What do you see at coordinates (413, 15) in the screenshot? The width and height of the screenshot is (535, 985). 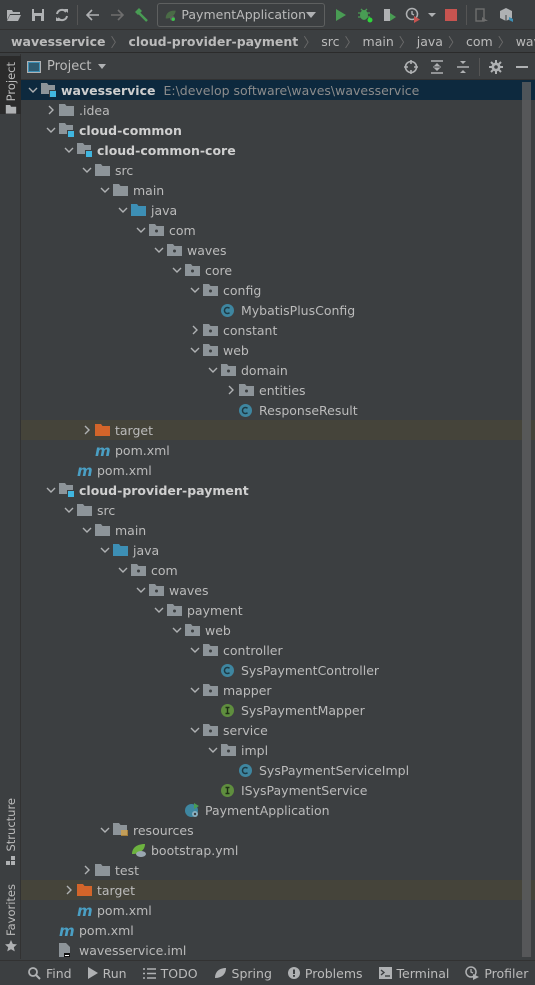 I see `profile-icon` at bounding box center [413, 15].